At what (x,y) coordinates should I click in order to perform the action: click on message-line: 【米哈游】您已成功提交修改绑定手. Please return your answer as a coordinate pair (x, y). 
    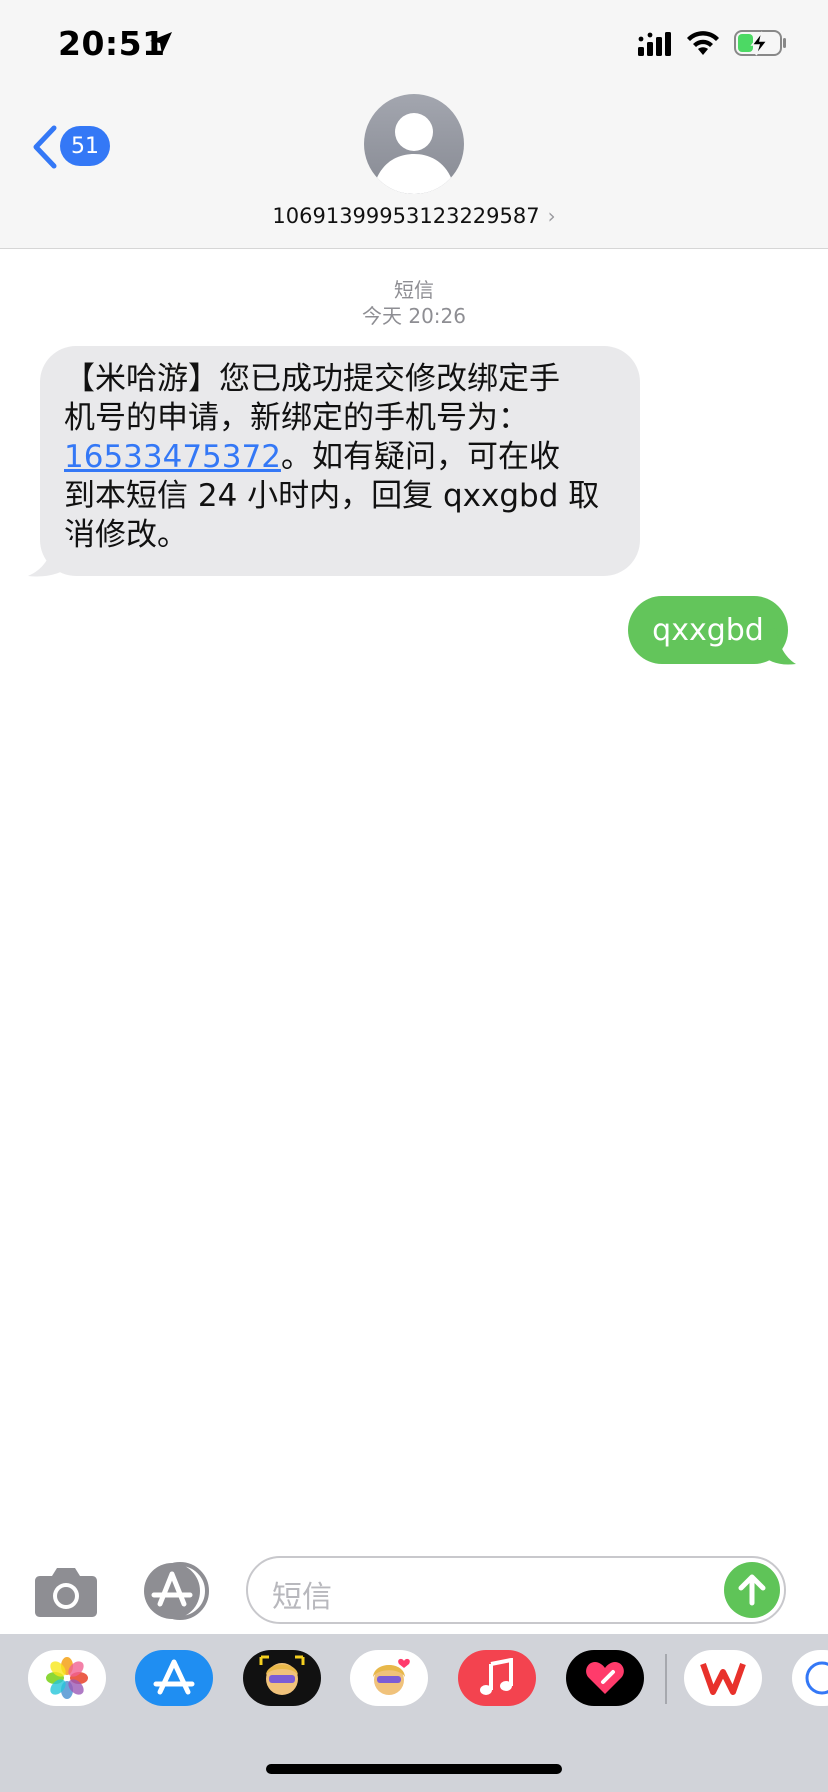
    Looking at the image, I should click on (312, 379).